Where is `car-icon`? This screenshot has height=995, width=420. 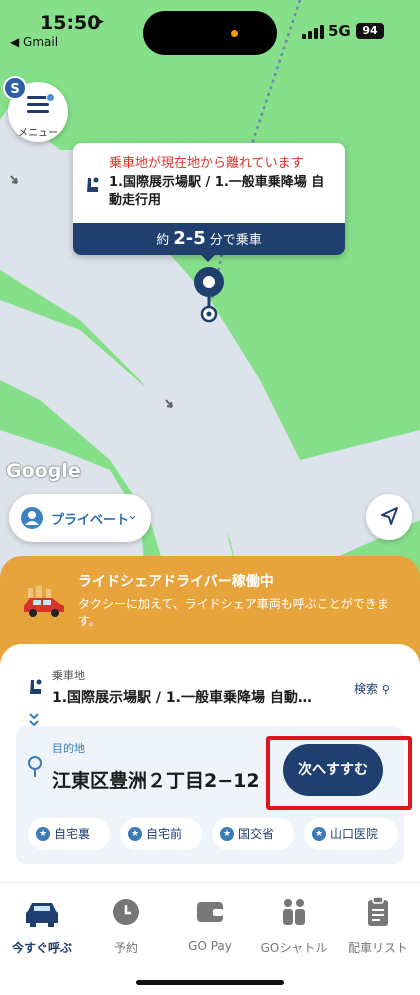
car-icon is located at coordinates (42, 915).